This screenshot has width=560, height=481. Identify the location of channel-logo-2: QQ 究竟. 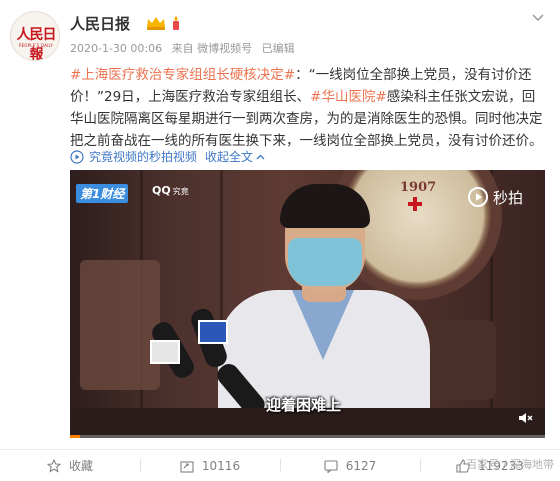
(170, 190).